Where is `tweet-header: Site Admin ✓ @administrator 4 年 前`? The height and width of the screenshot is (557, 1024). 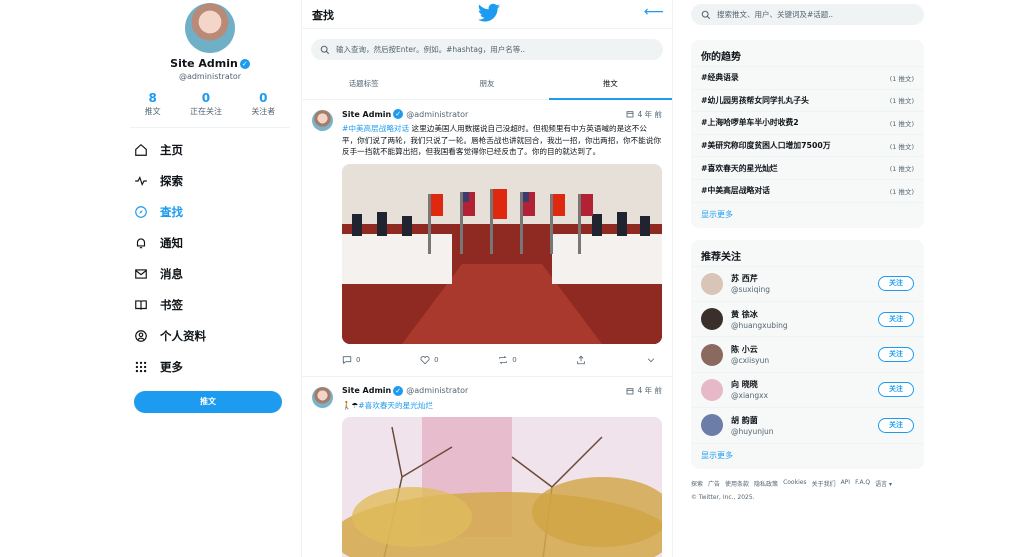 tweet-header: Site Admin ✓ @administrator 4 年 前 is located at coordinates (502, 114).